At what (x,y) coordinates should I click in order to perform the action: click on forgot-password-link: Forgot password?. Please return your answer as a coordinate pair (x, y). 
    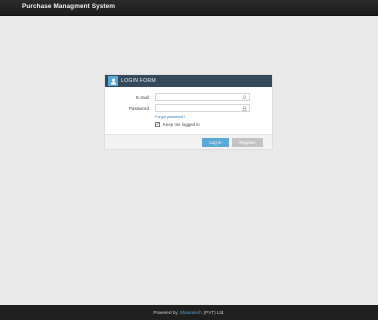
    Looking at the image, I should click on (170, 117).